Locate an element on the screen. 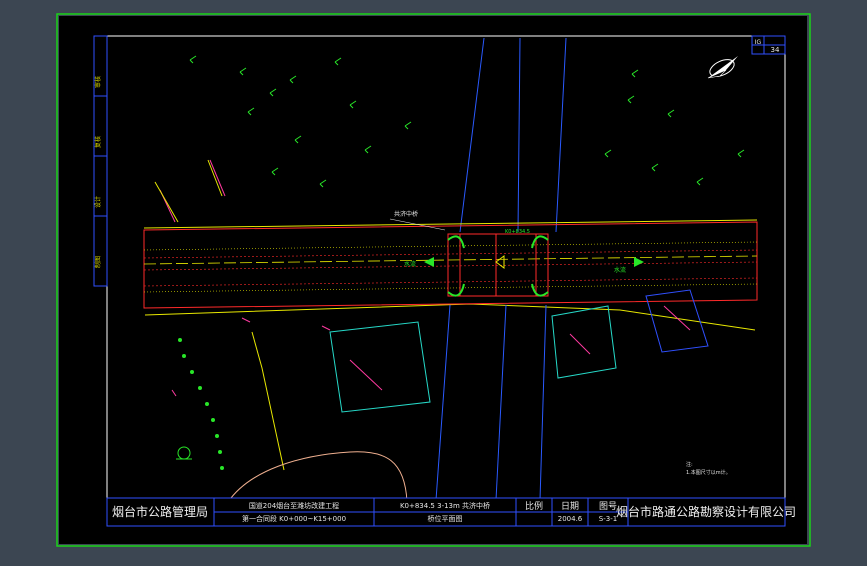 This screenshot has width=867, height=566. flow-label-right: 水流 is located at coordinates (620, 270).